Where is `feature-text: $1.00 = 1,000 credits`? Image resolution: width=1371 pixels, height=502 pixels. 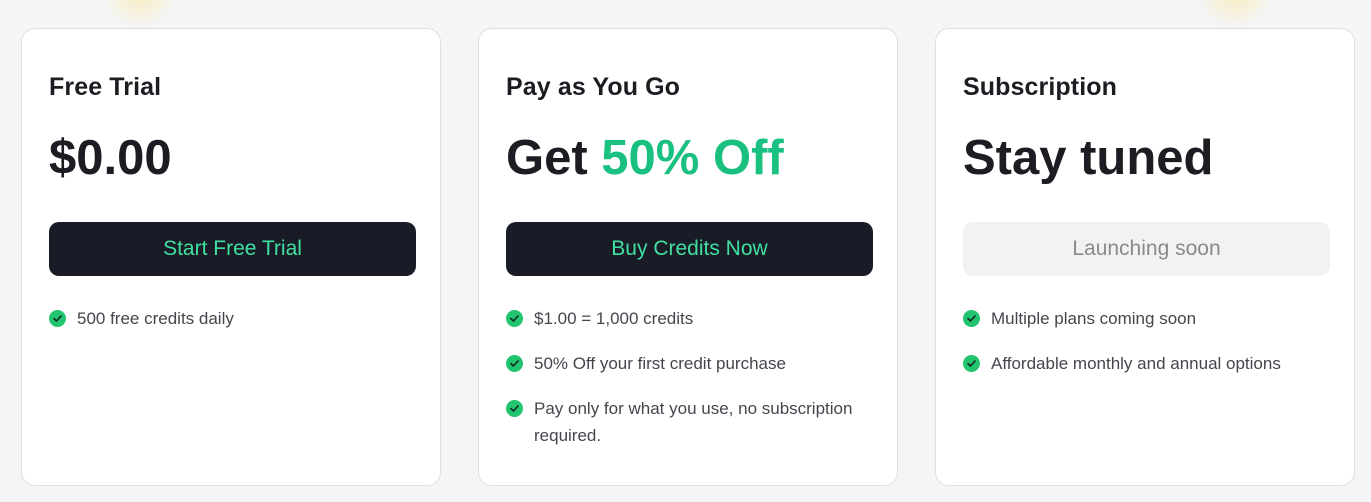 feature-text: $1.00 = 1,000 credits is located at coordinates (614, 318).